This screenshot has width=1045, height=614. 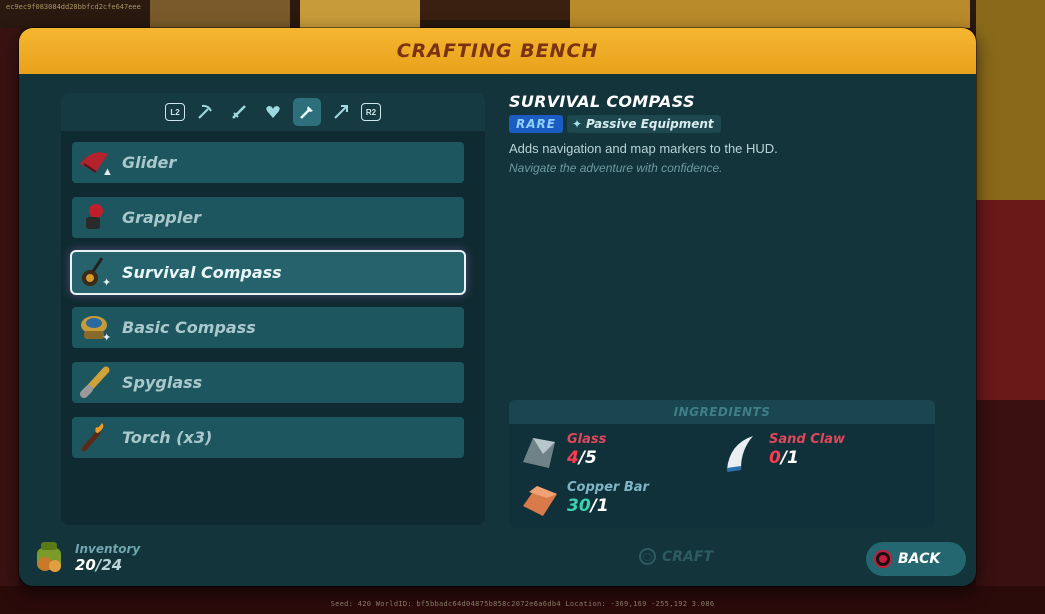 What do you see at coordinates (647, 556) in the screenshot?
I see `circle-button-icon: ◯` at bounding box center [647, 556].